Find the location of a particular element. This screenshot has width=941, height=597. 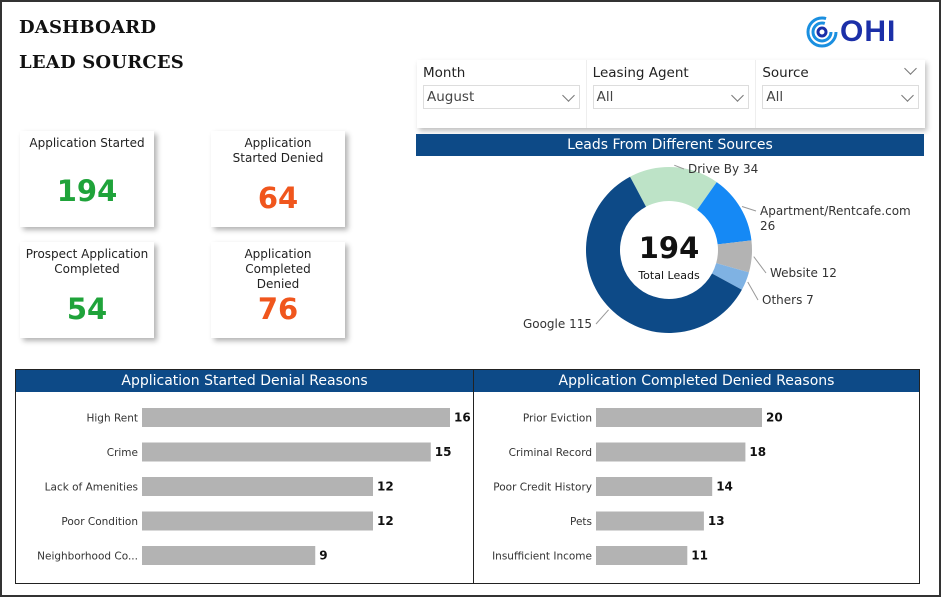

kpi-label: Application Started is located at coordinates (87, 143).